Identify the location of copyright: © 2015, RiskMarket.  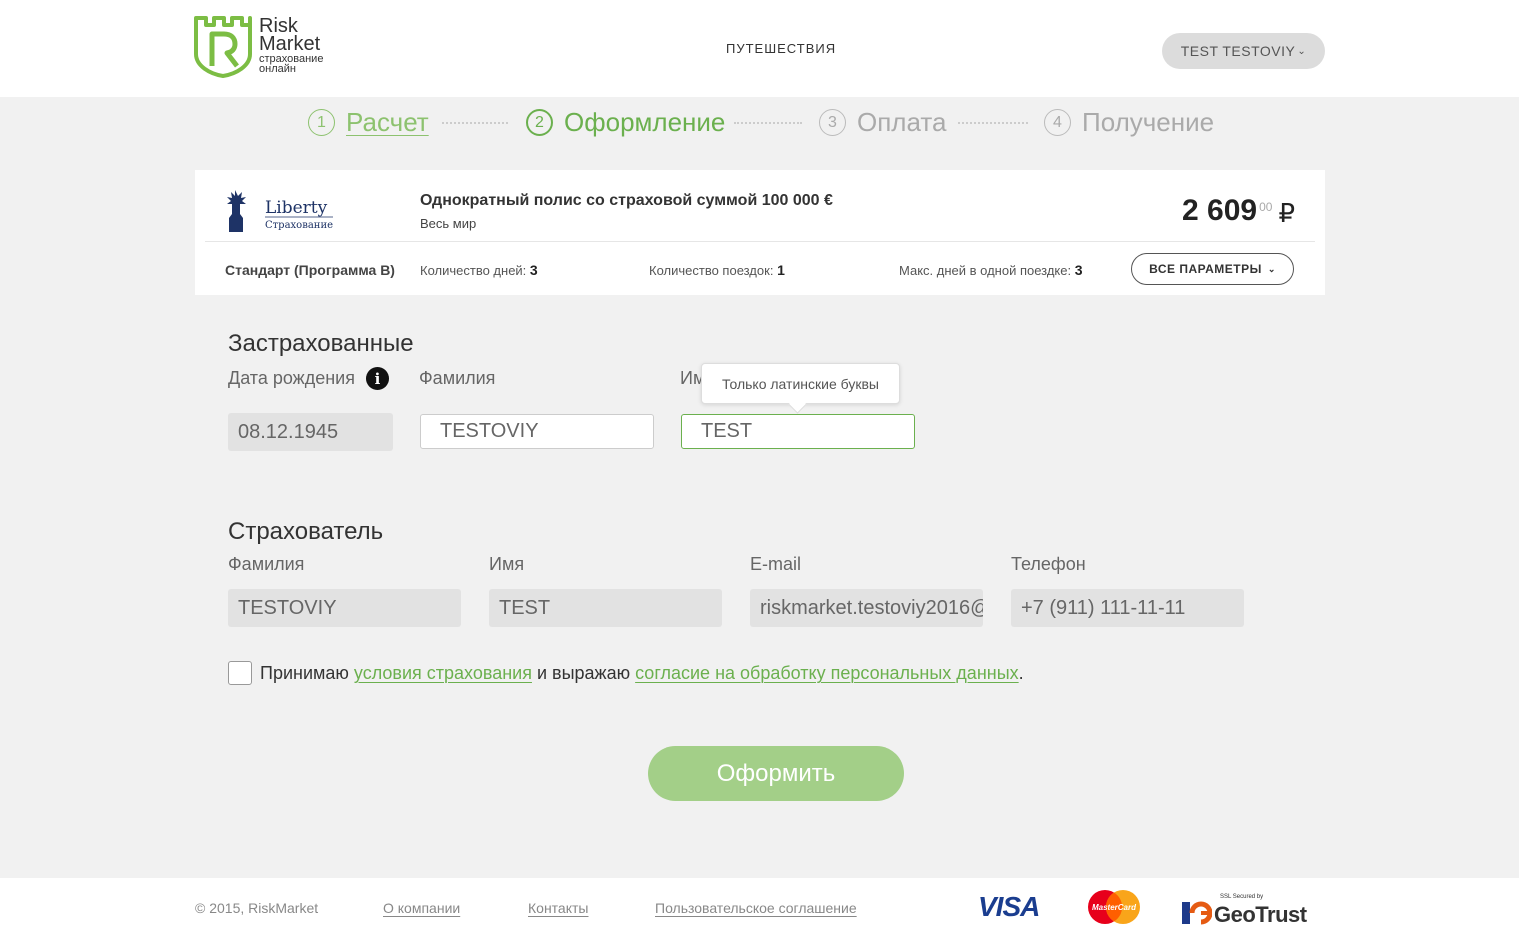
(257, 908).